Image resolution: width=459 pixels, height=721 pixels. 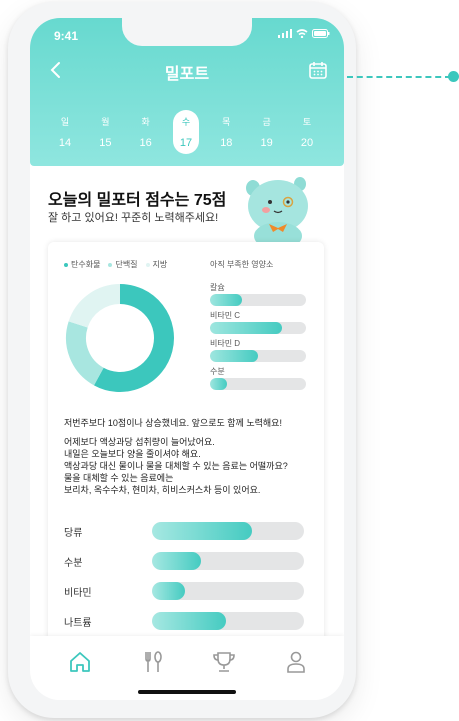 I want to click on header: 9:41 밀포트 일 14 월 15 화 16 수 17 목 18 금 19 토 20, so click(x=187, y=92).